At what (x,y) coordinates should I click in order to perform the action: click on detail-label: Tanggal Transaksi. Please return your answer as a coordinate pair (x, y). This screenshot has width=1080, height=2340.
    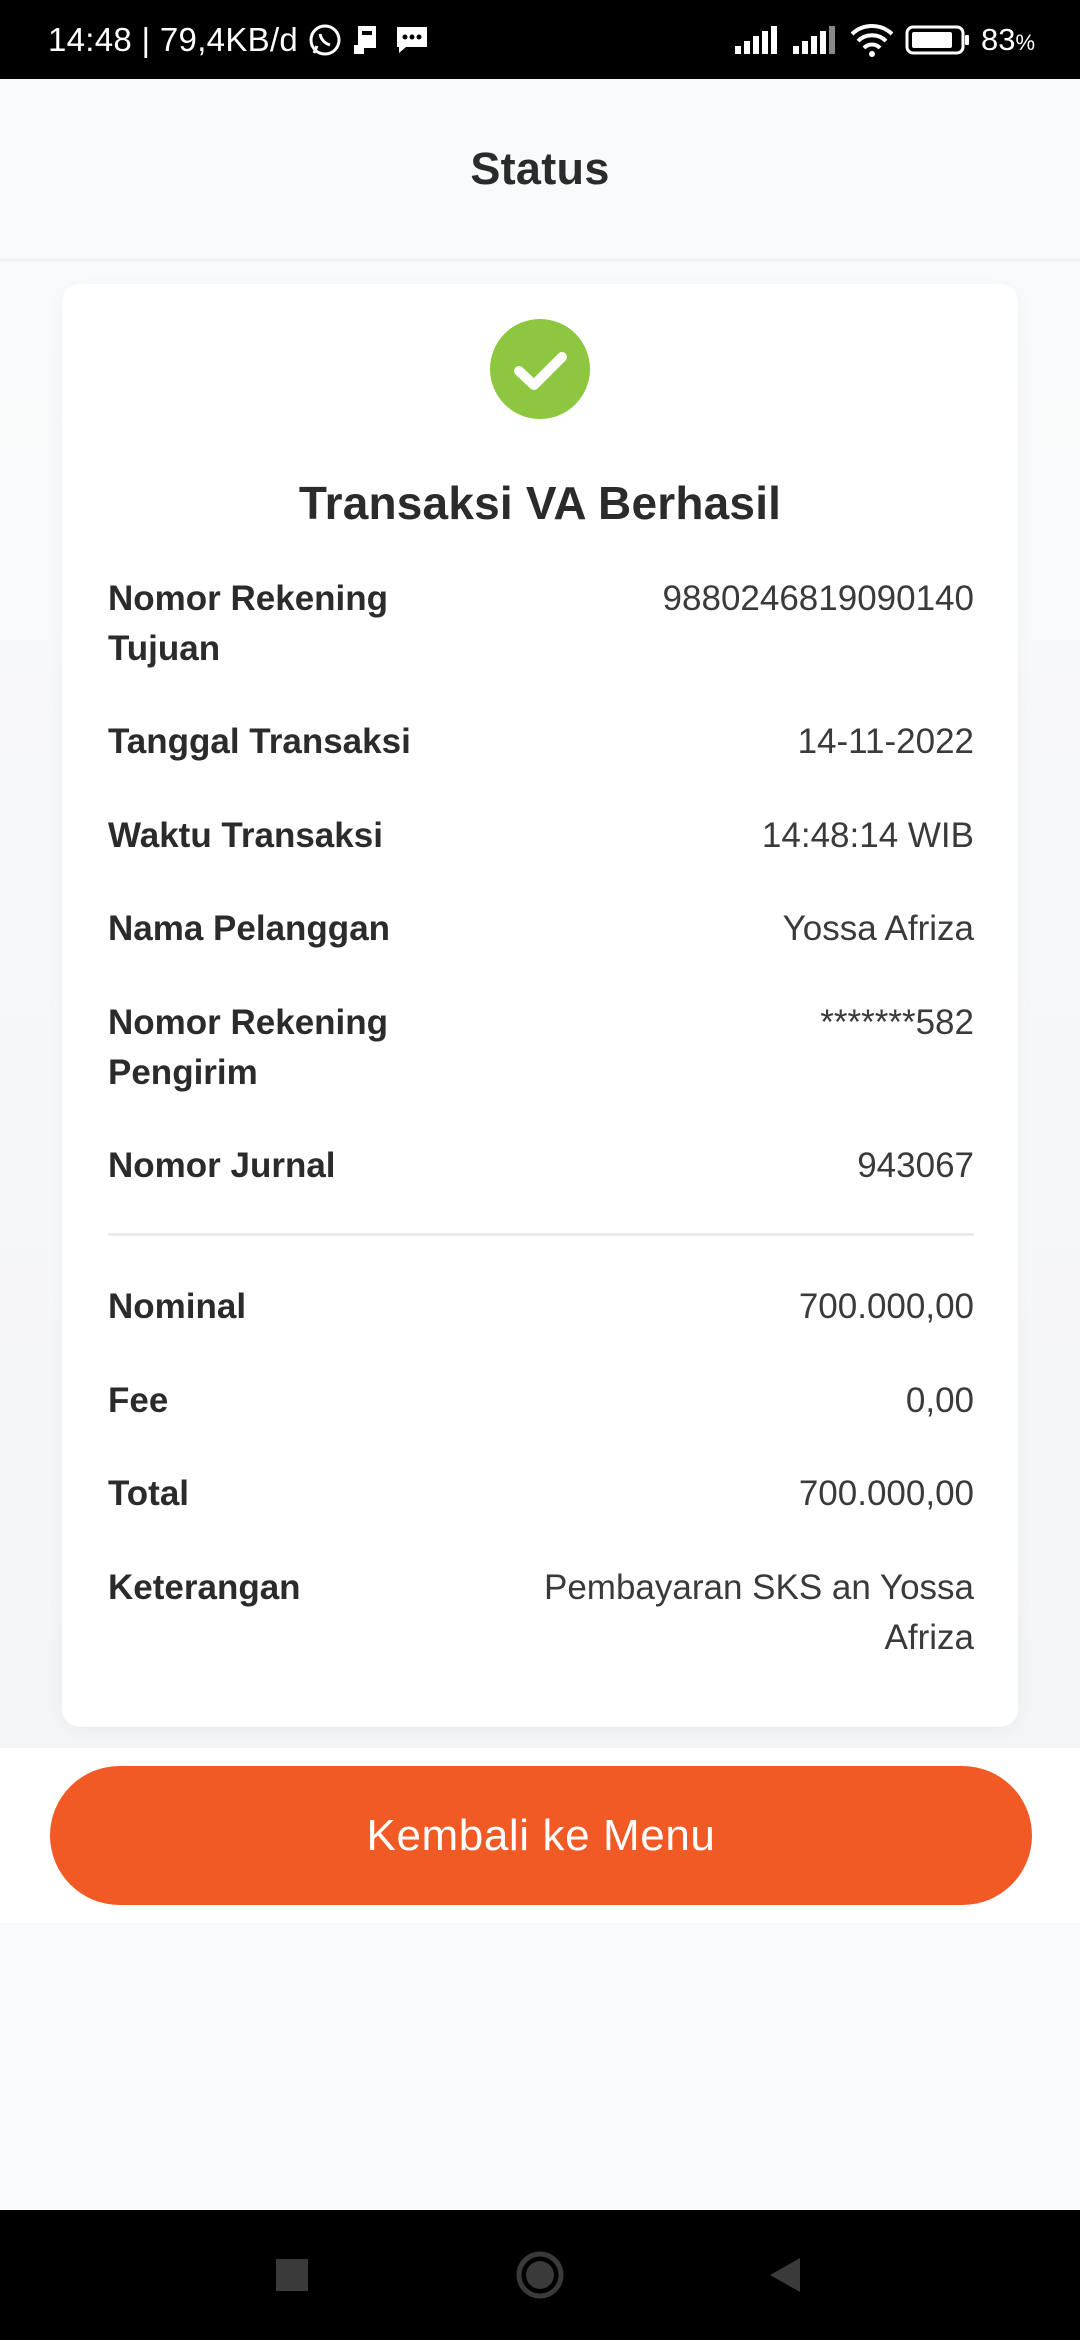
    Looking at the image, I should click on (259, 741).